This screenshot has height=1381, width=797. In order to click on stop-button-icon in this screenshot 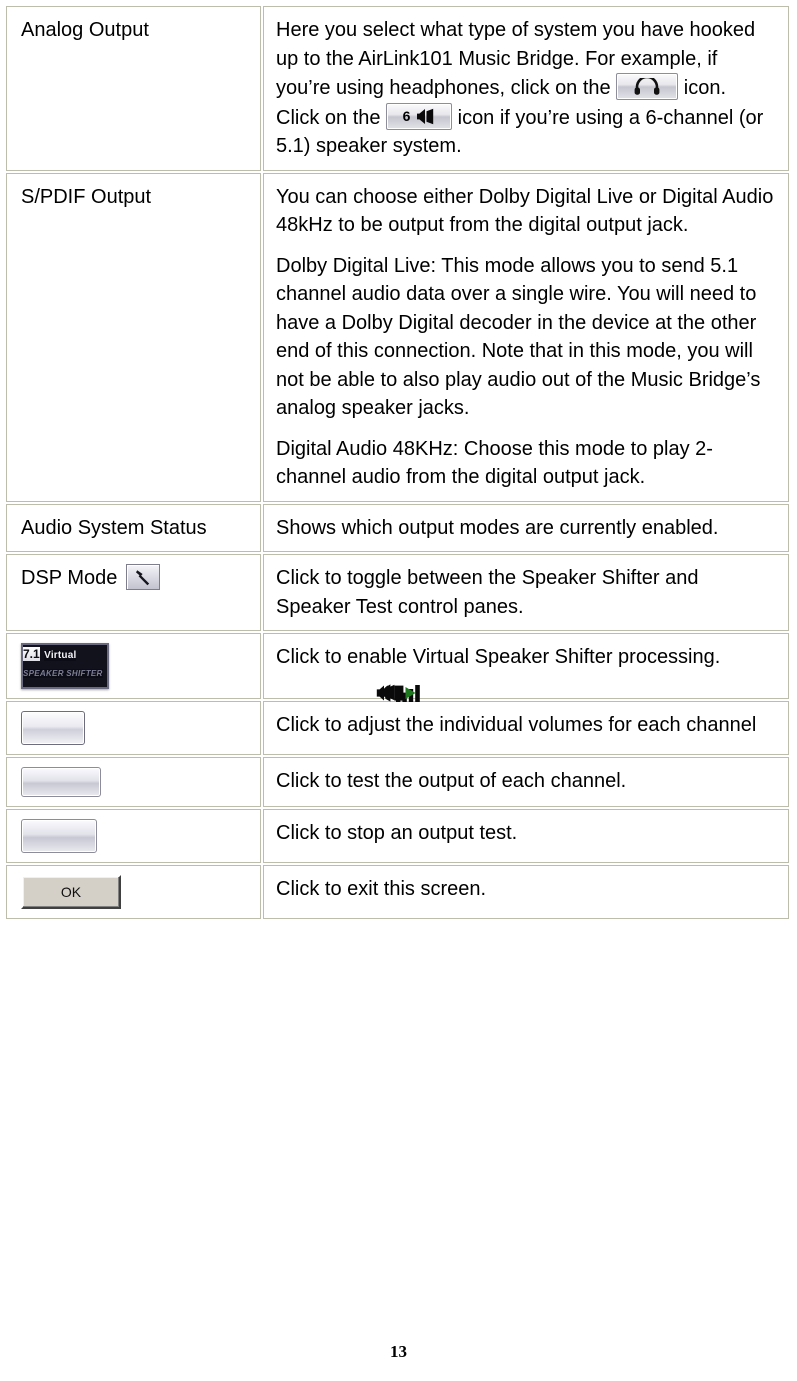, I will do `click(212, 769)`.